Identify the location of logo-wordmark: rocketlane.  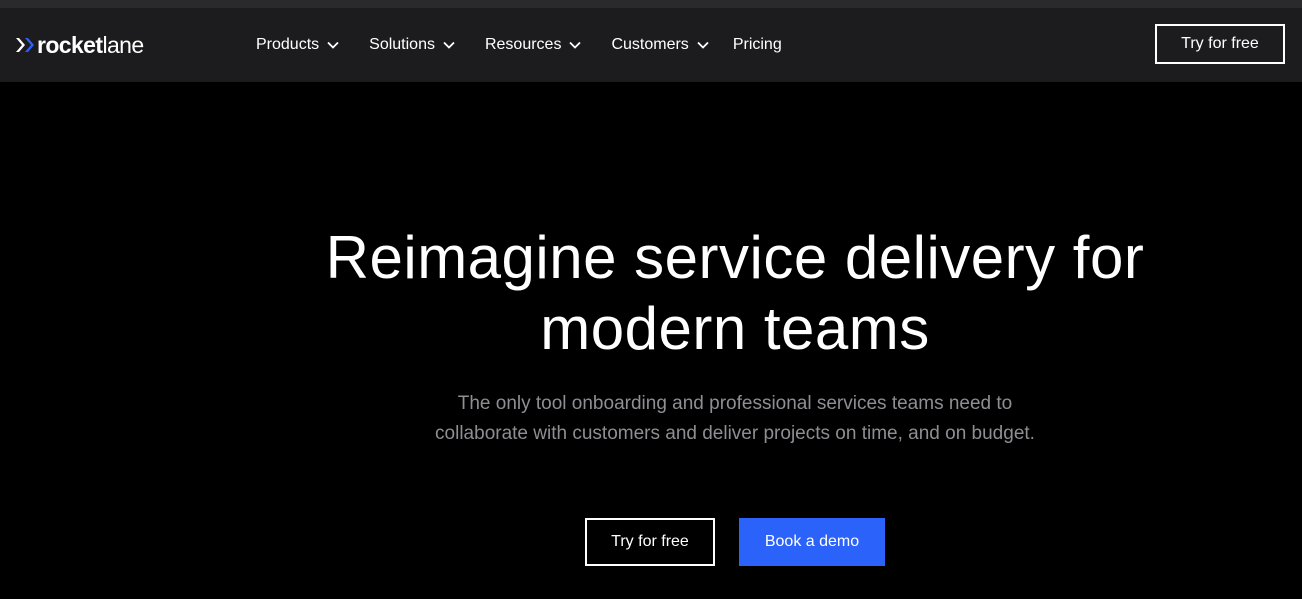
(90, 44).